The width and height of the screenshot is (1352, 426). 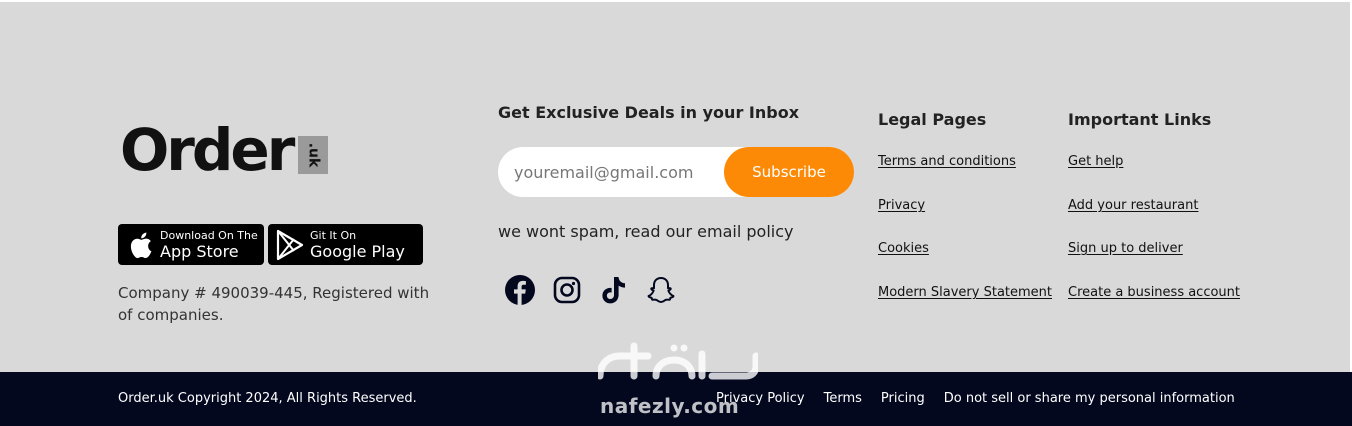 What do you see at coordinates (1133, 205) in the screenshot?
I see `add-restaurant-link: Add your restaurant` at bounding box center [1133, 205].